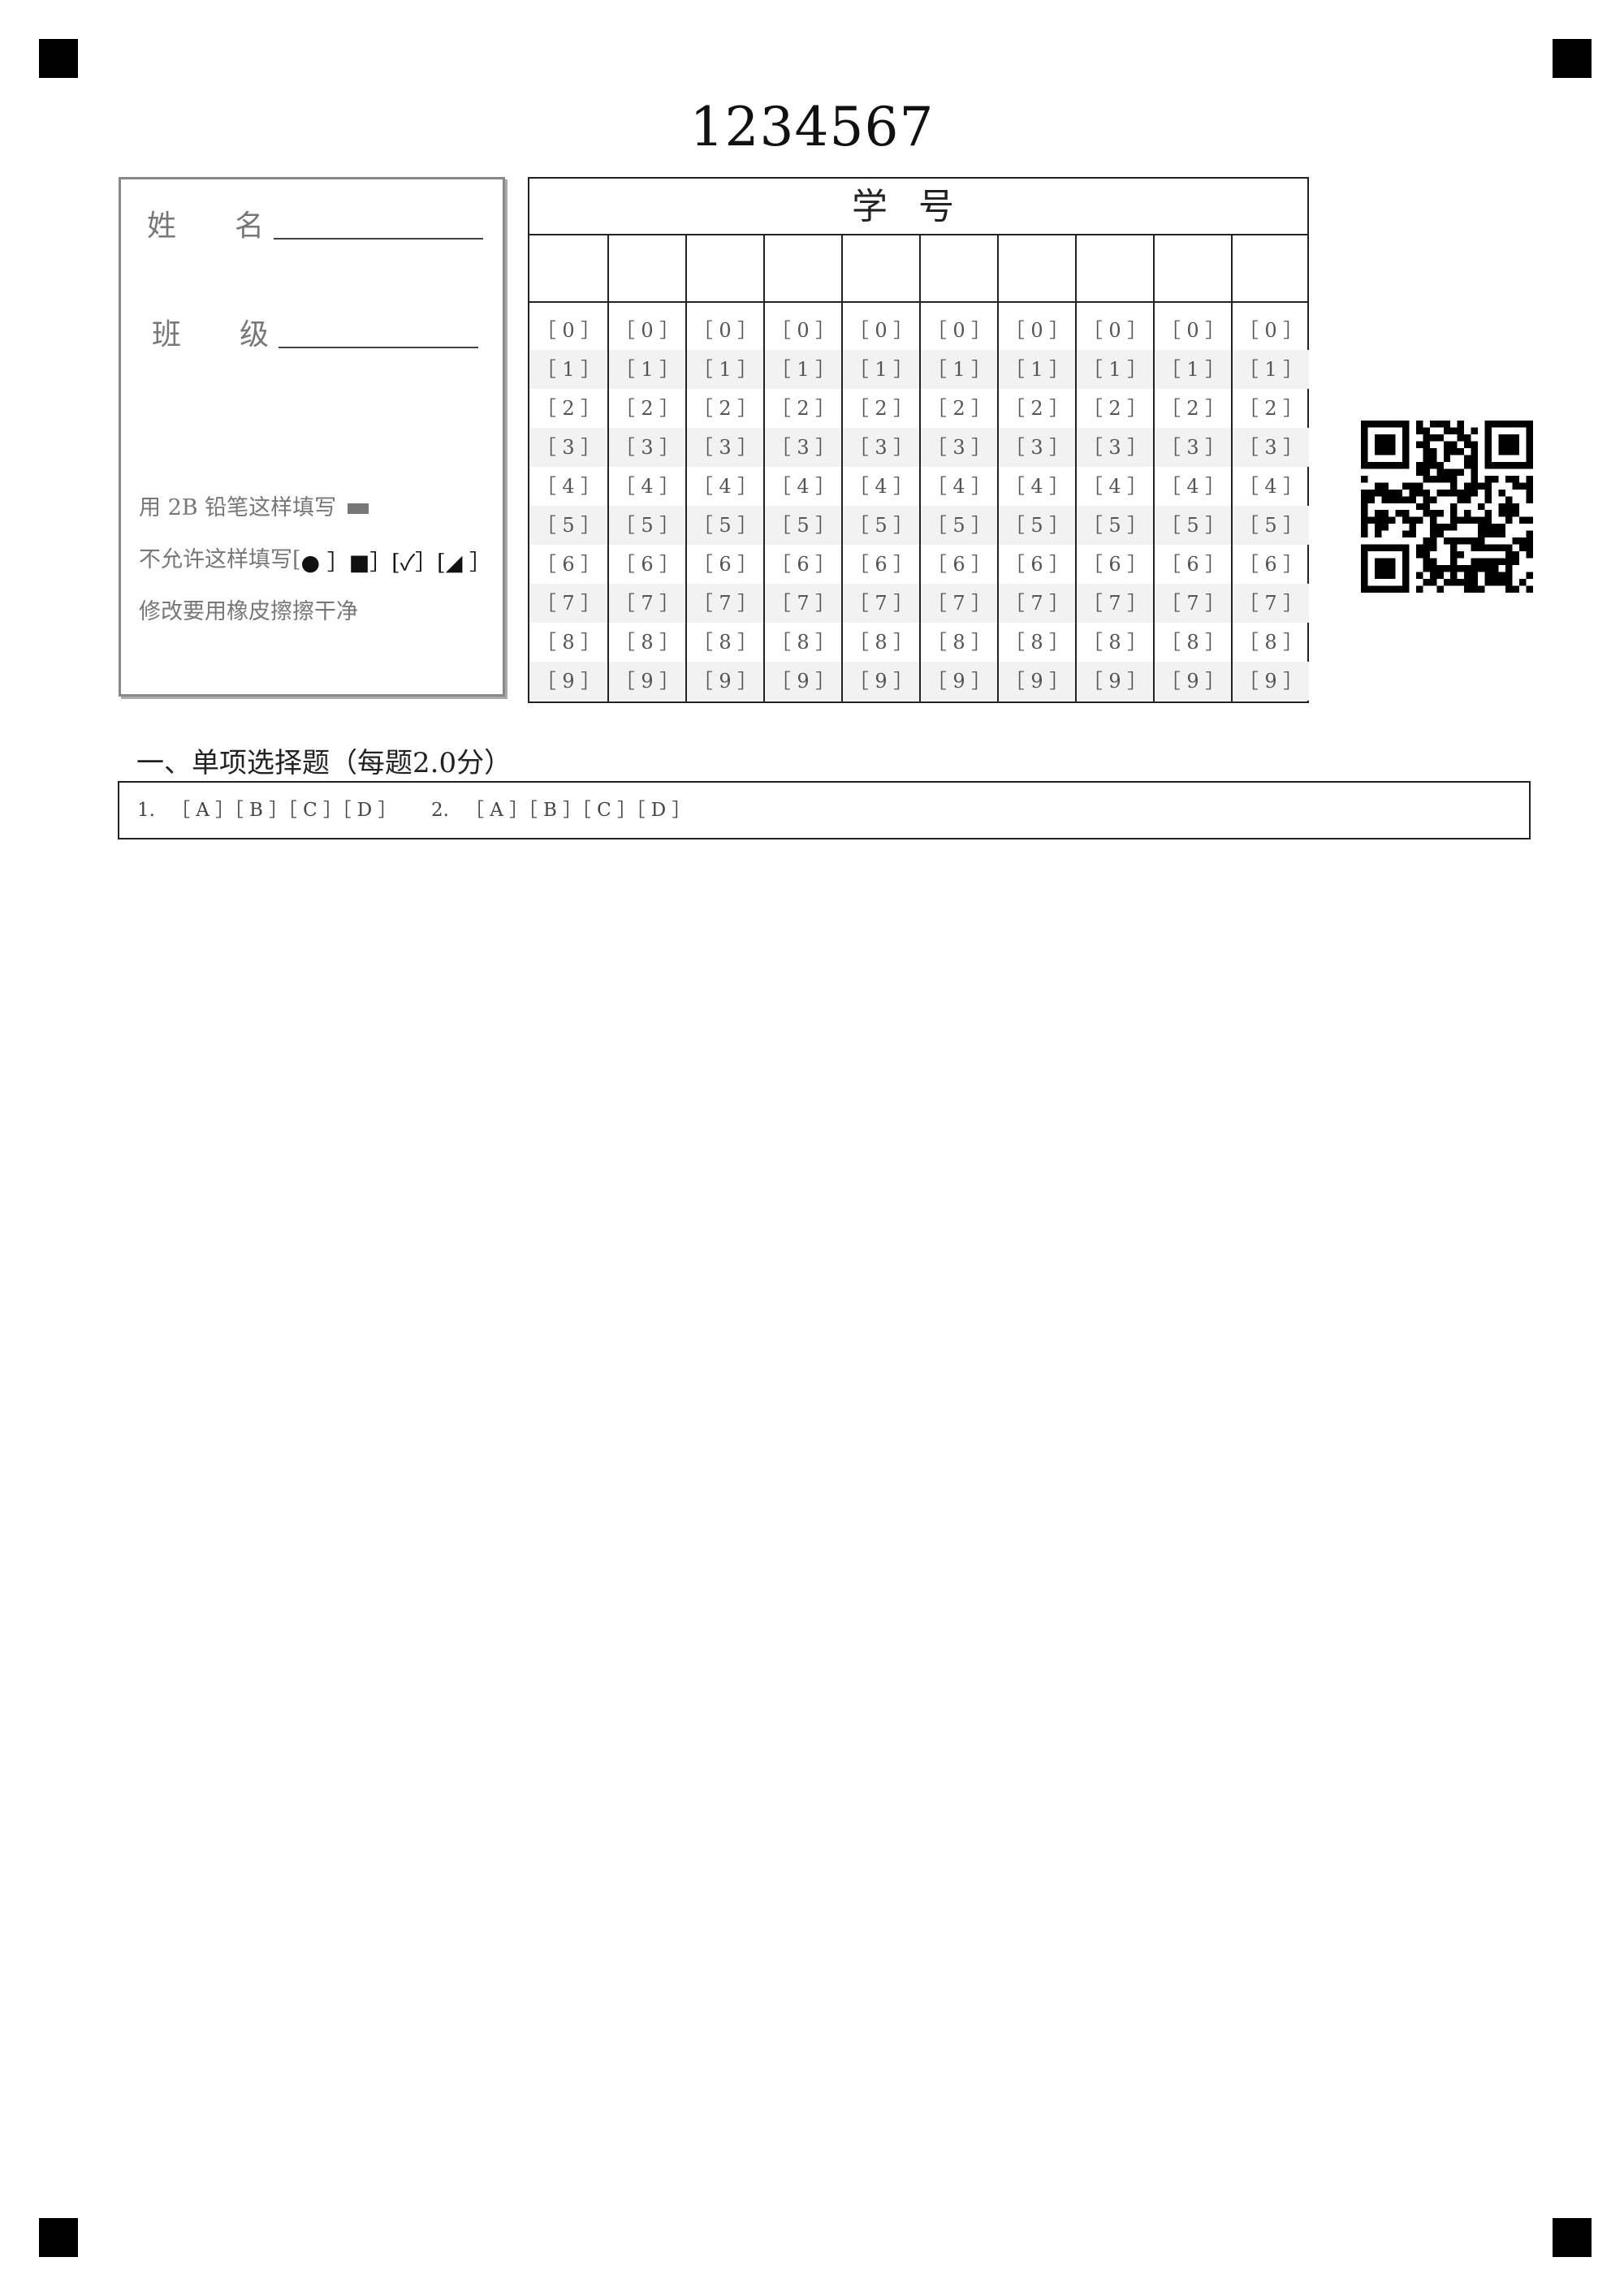  I want to click on class-underline, so click(379, 348).